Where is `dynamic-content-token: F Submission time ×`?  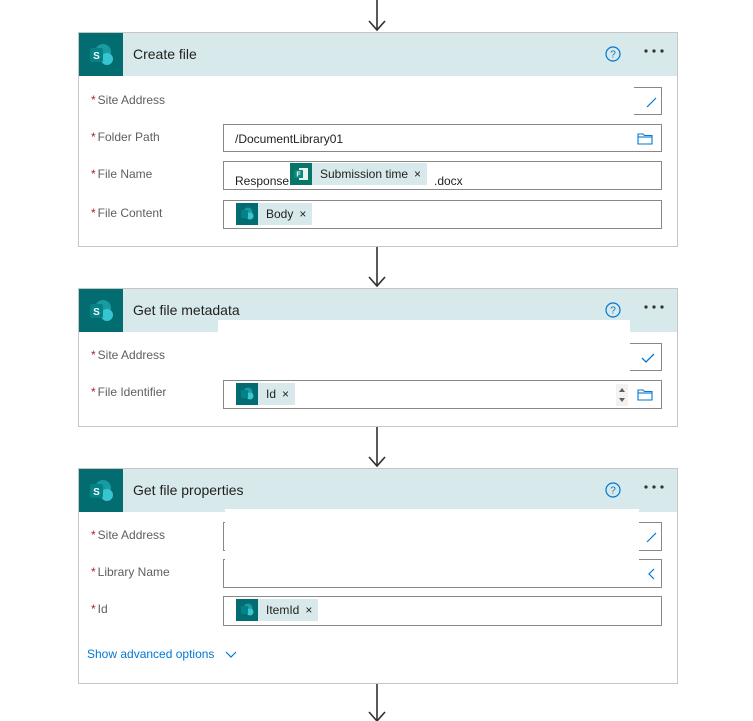
dynamic-content-token: F Submission time × is located at coordinates (359, 174).